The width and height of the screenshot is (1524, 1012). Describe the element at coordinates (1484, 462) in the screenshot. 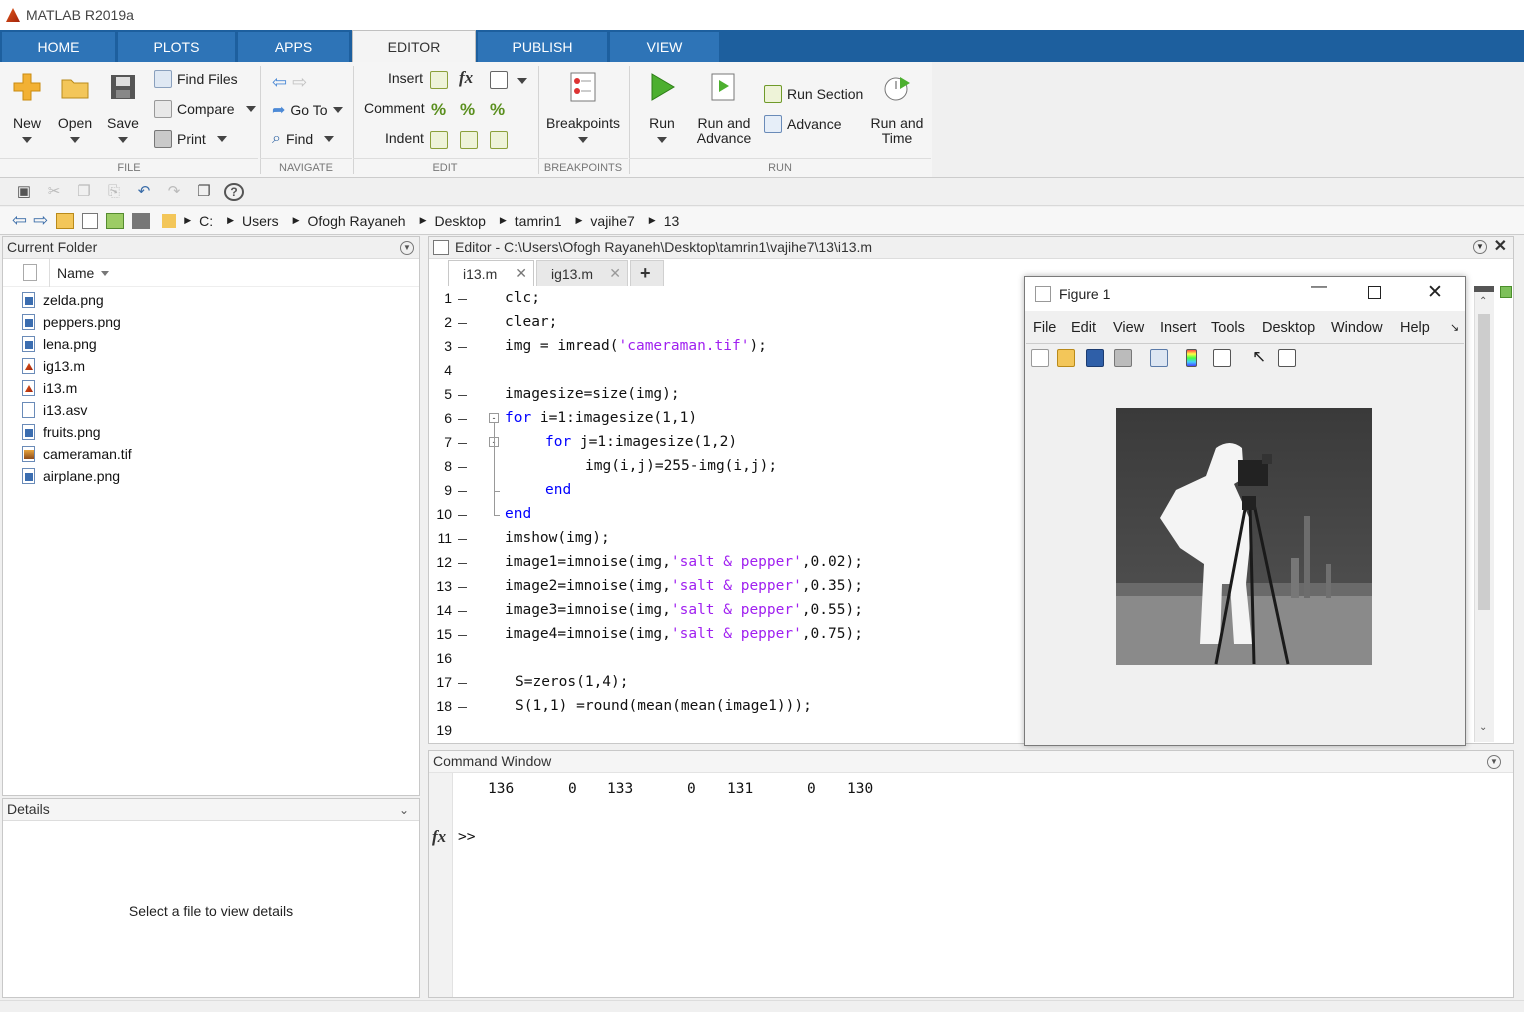

I see `scroll-thumb` at that location.